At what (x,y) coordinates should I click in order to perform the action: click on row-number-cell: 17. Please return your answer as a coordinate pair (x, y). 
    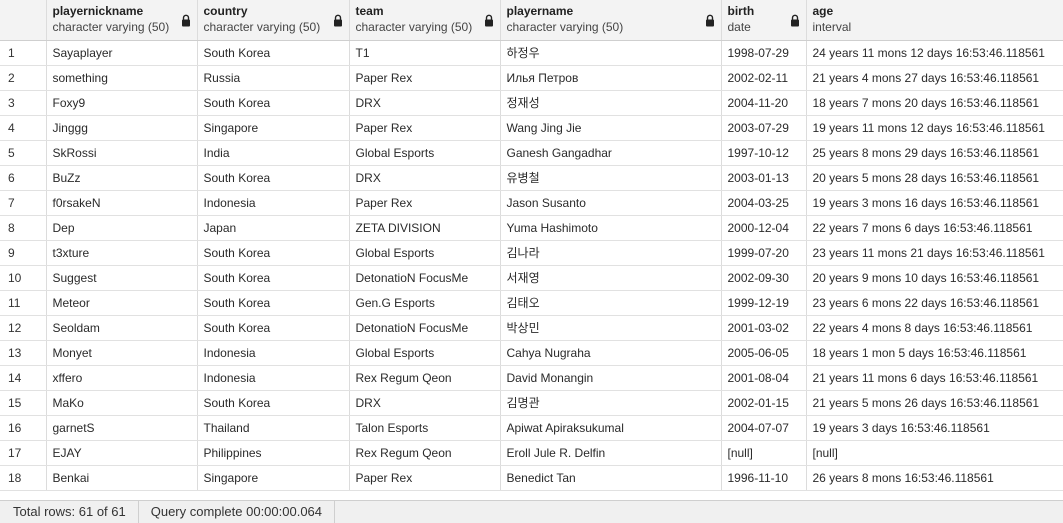
    Looking at the image, I should click on (23, 453).